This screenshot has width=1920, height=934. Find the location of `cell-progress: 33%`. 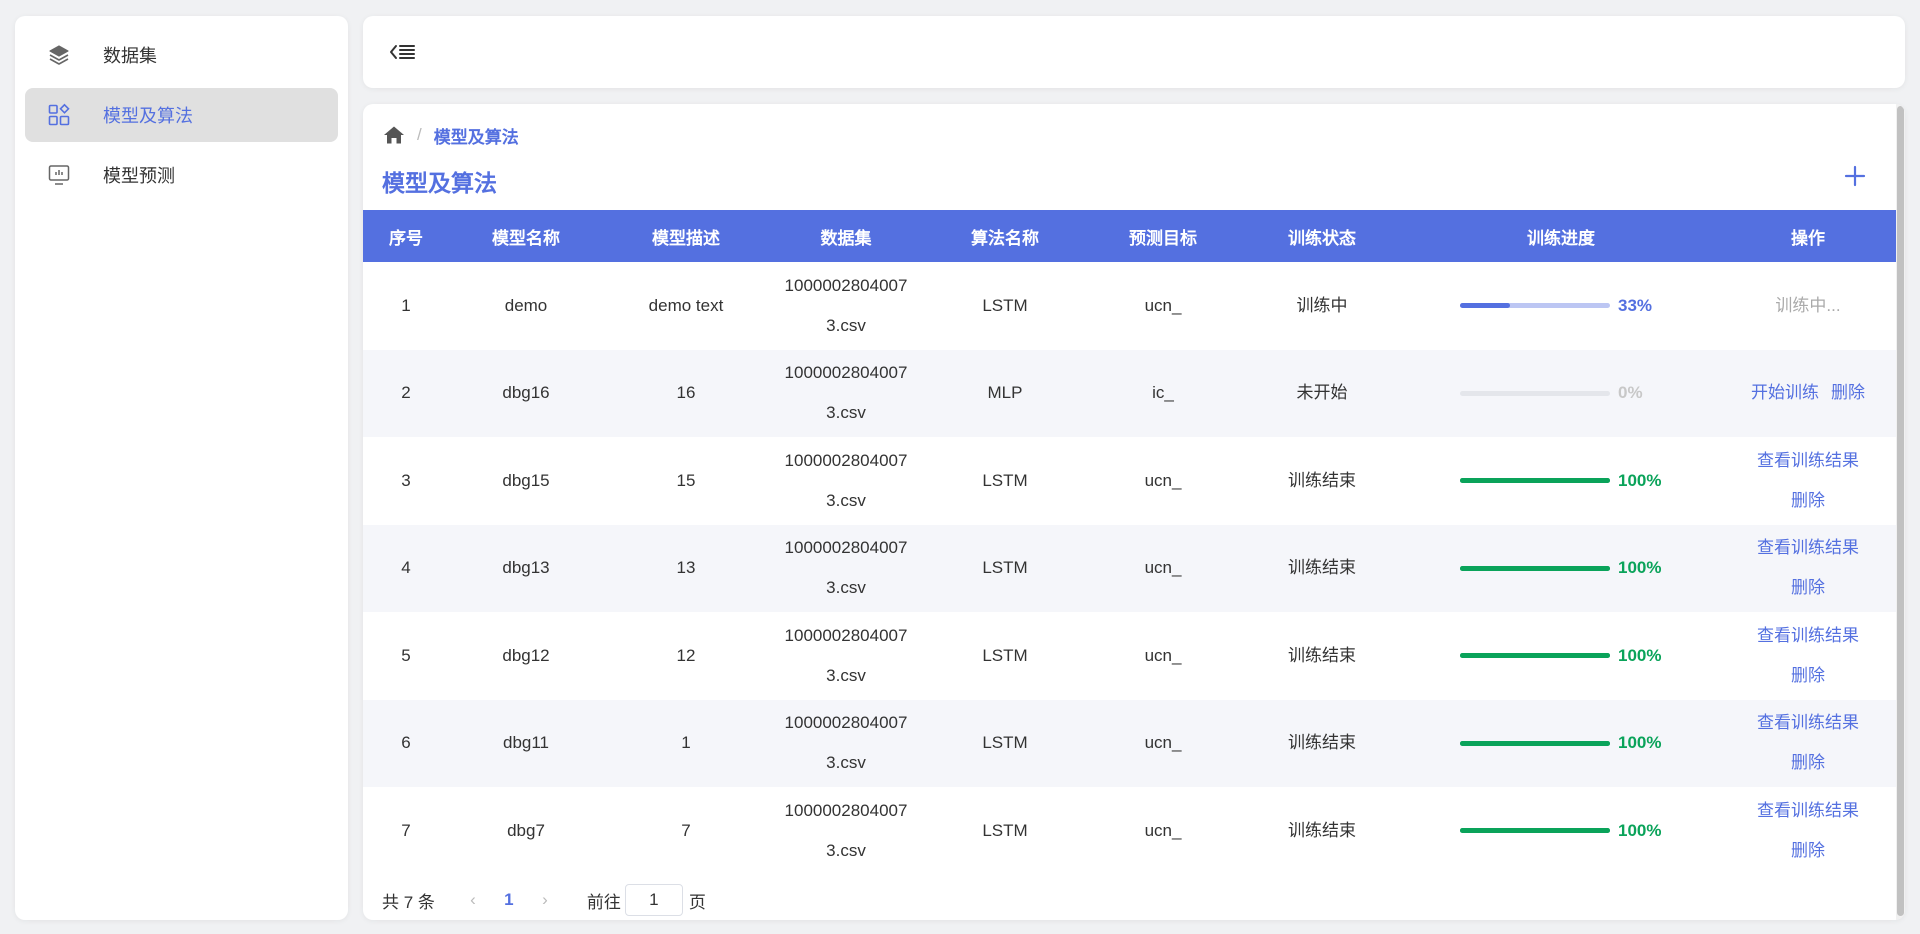

cell-progress: 33% is located at coordinates (1561, 306).